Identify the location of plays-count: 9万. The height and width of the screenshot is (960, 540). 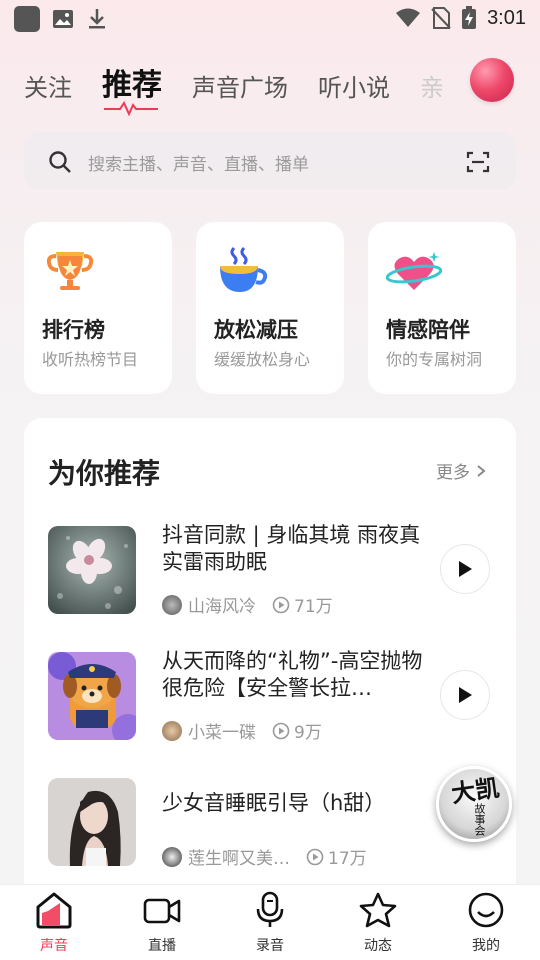
(297, 730).